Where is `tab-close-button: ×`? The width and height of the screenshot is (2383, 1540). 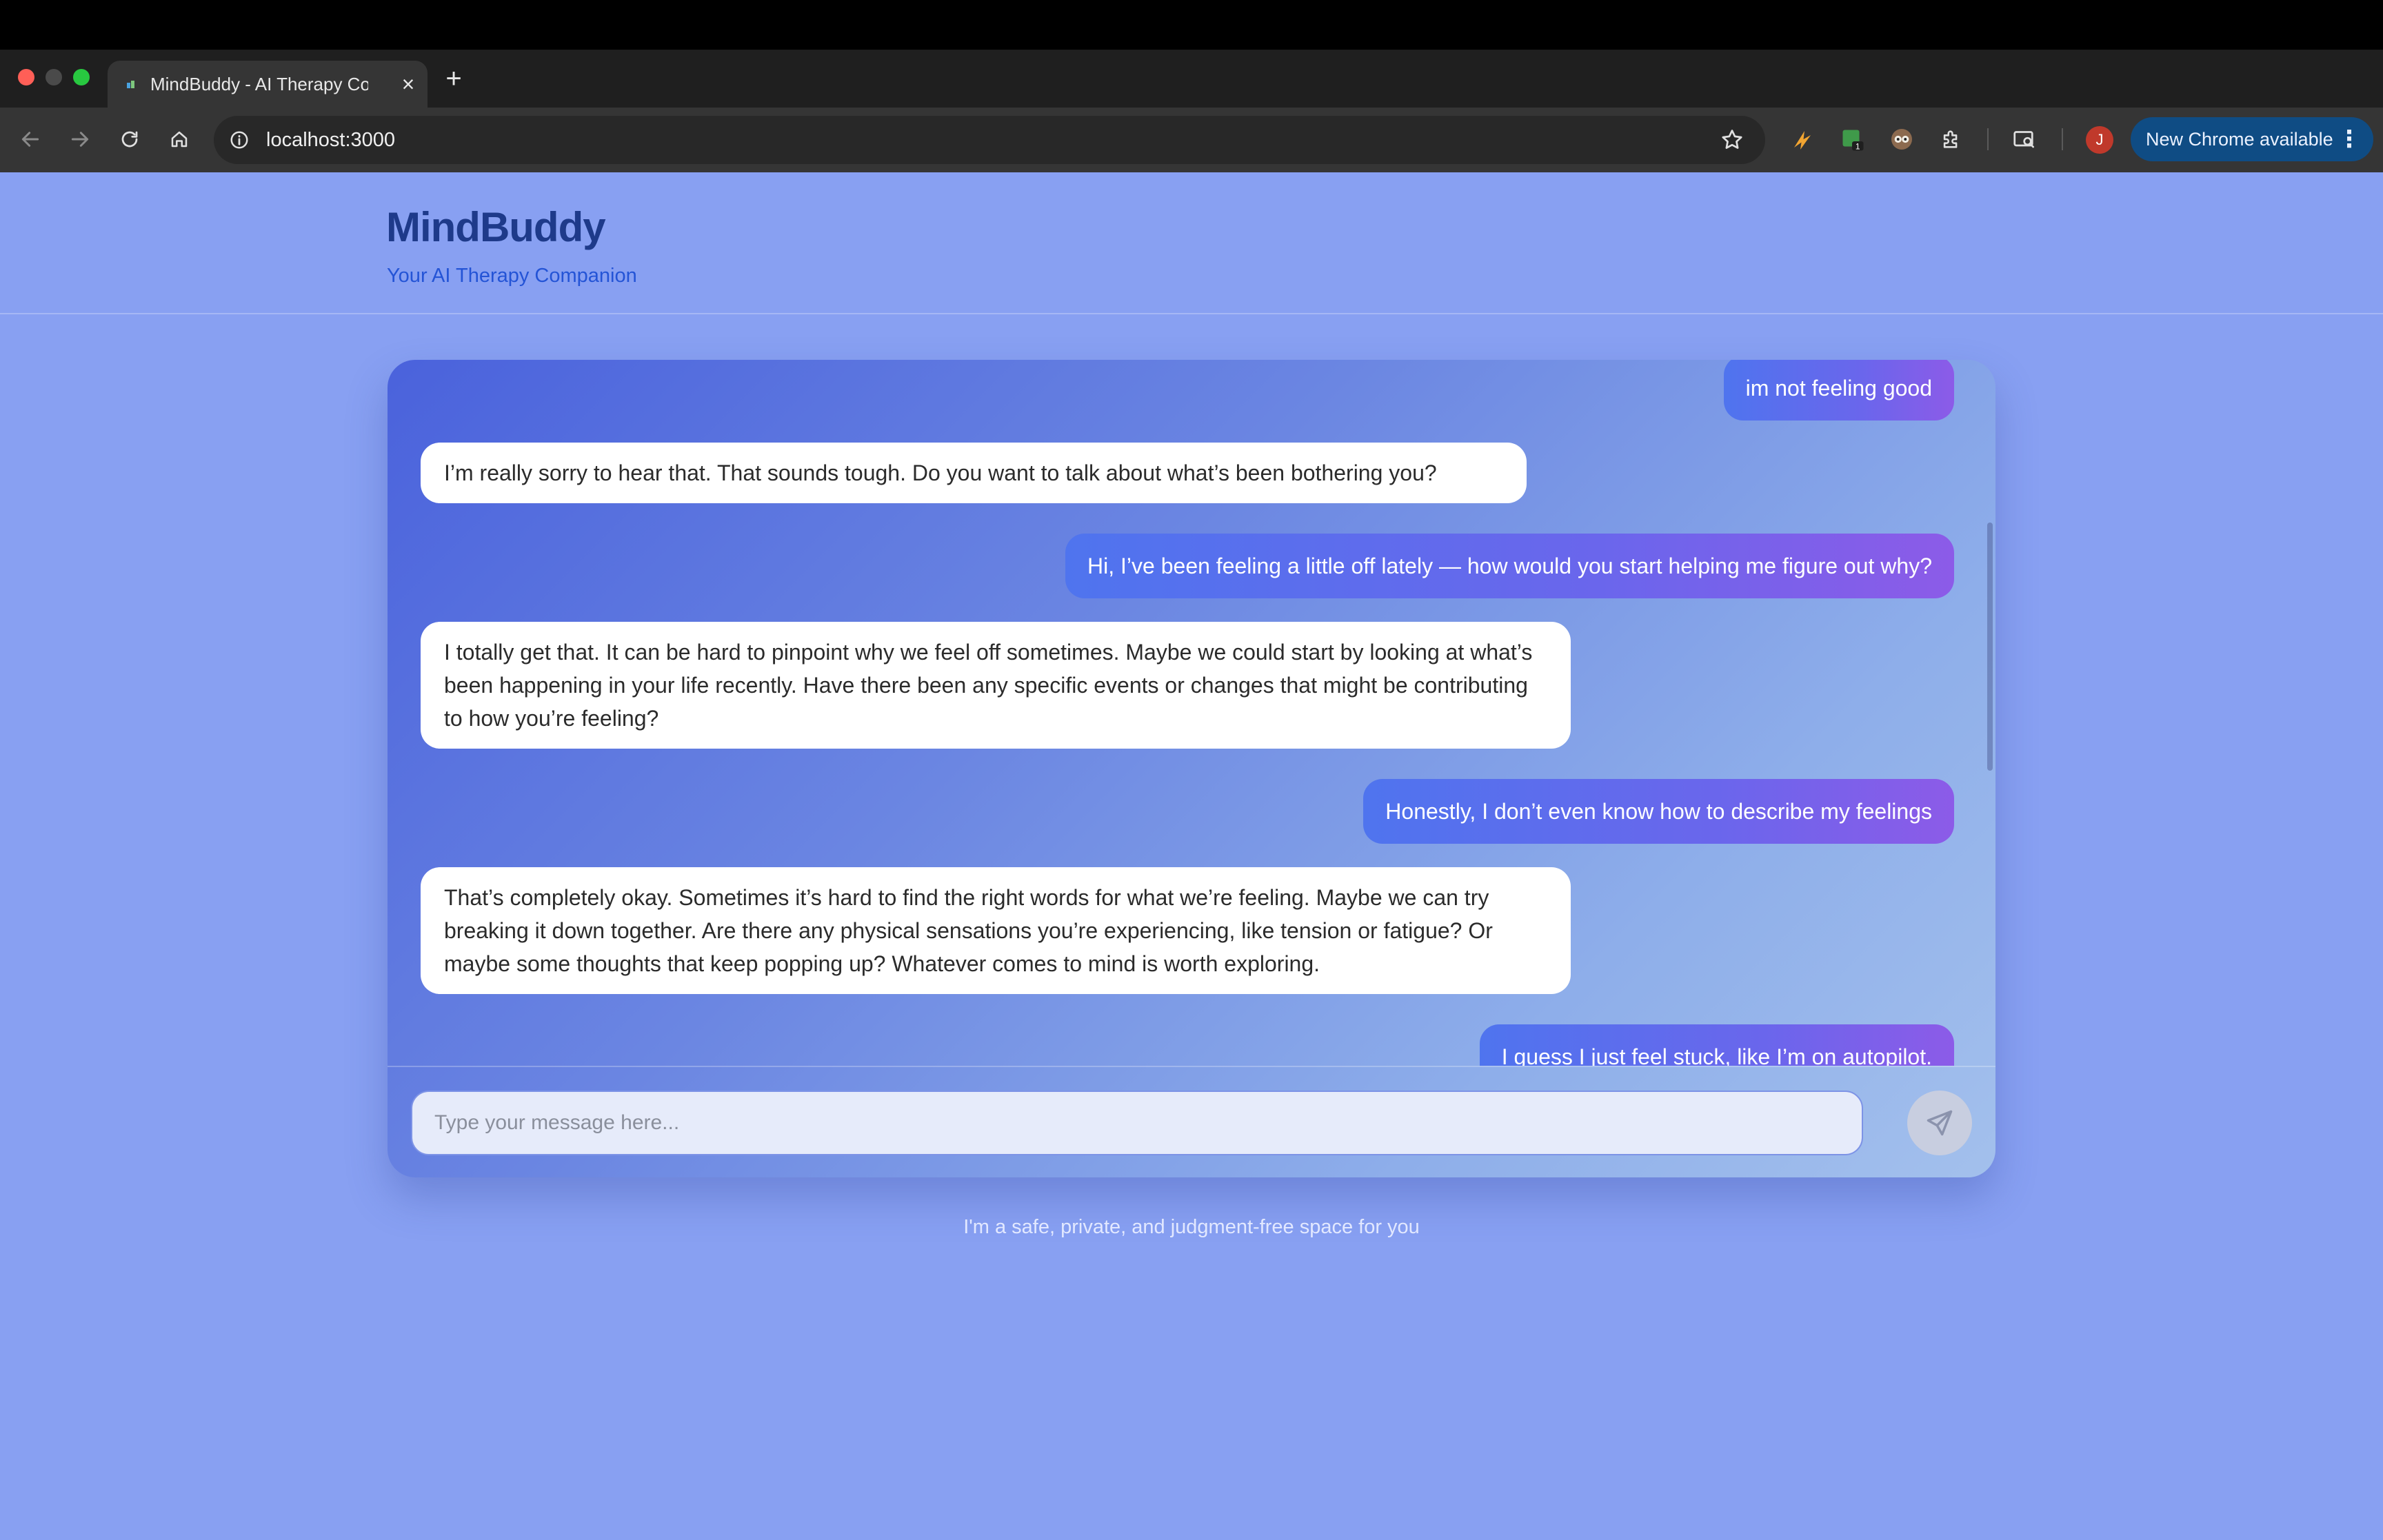
tab-close-button: × is located at coordinates (408, 85).